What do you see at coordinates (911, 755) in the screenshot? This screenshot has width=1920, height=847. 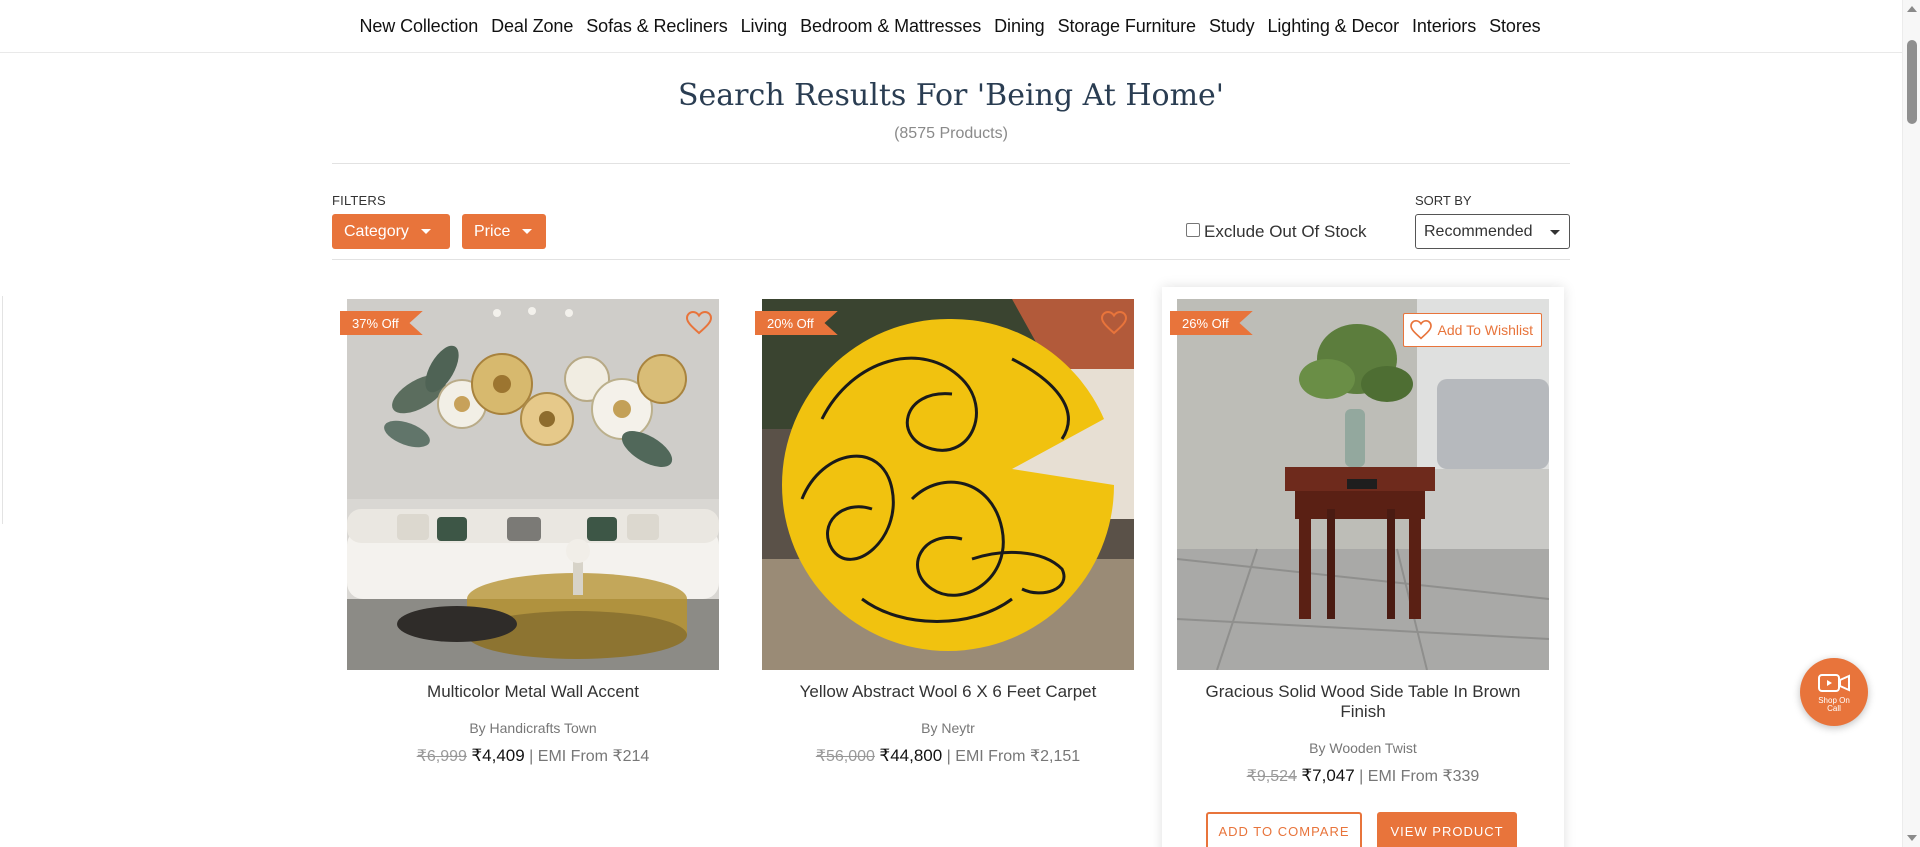 I see `product-price: ₹44,800` at bounding box center [911, 755].